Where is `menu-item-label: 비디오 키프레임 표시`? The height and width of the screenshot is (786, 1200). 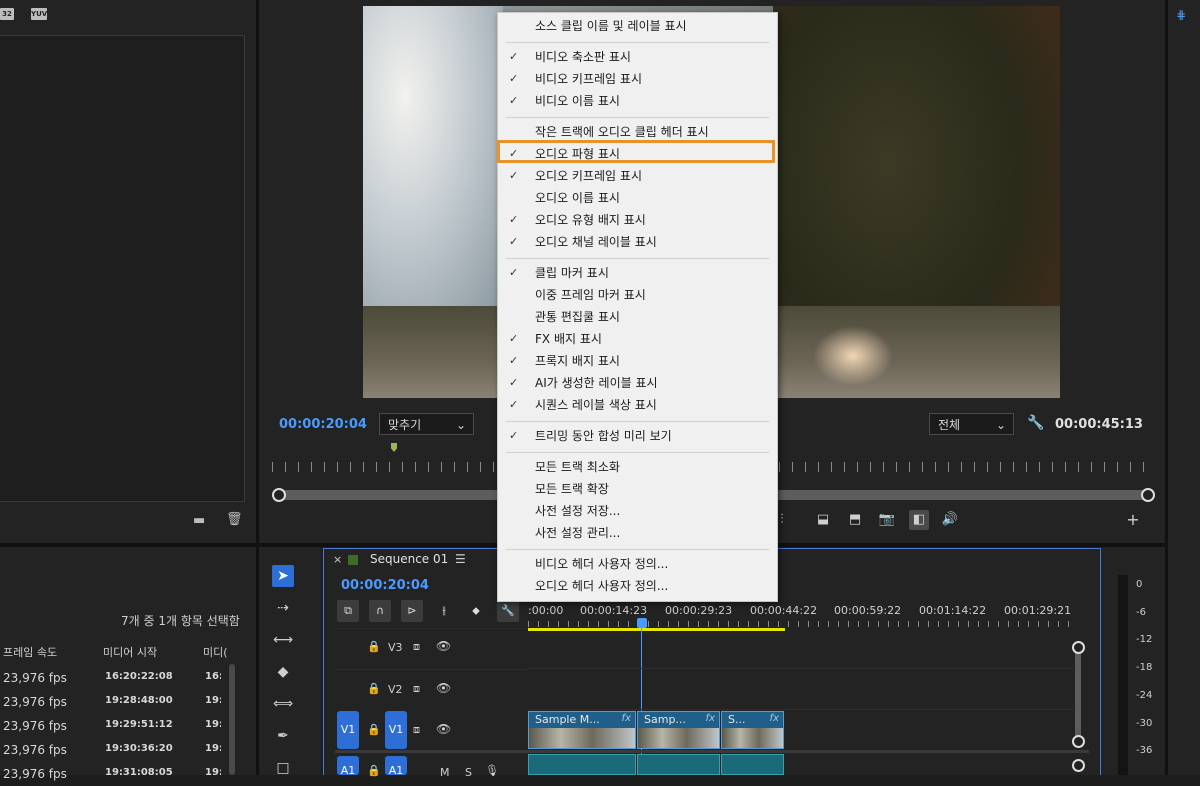
menu-item-label: 비디오 키프레임 표시 is located at coordinates (588, 79).